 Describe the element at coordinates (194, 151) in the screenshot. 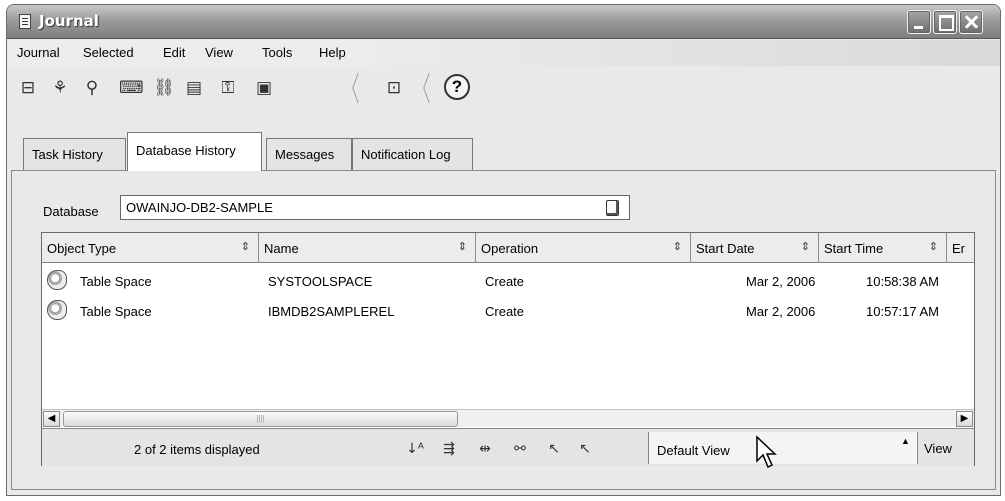

I see `tab-database-history: Database History` at that location.